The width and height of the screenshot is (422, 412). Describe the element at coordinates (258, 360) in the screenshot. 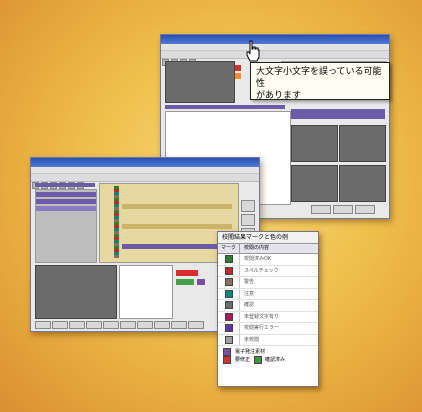

I see `ok-swatch` at that location.